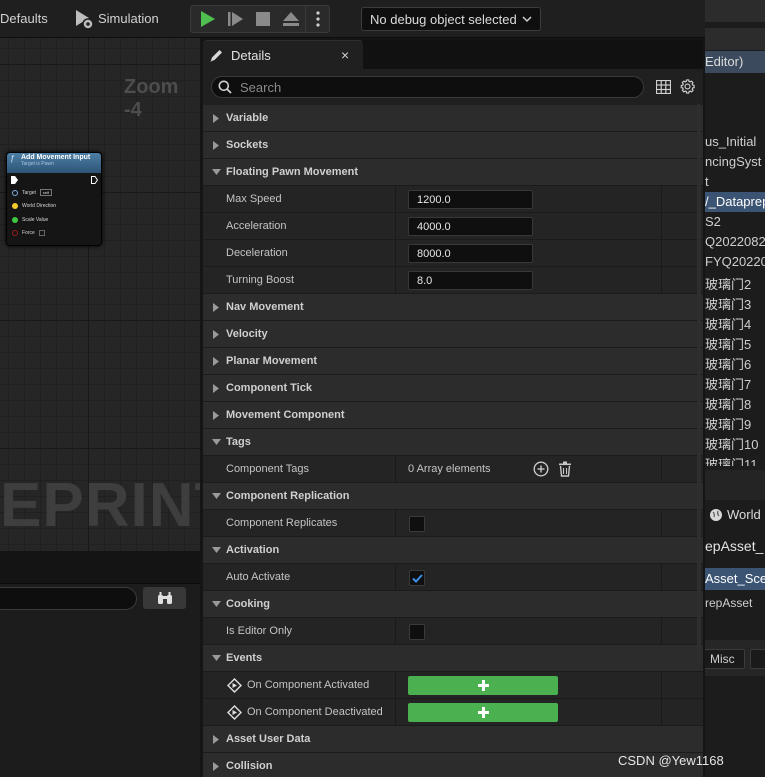  Describe the element at coordinates (164, 598) in the screenshot. I see `find-button` at that location.